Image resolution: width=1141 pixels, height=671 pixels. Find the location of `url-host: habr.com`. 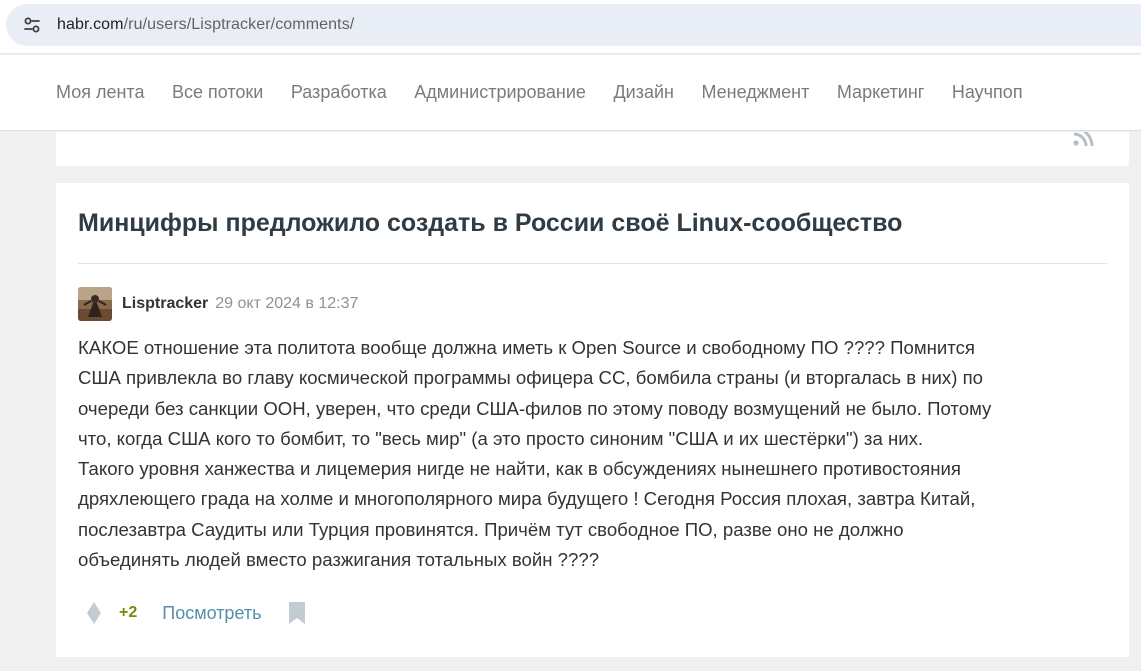

url-host: habr.com is located at coordinates (90, 24).